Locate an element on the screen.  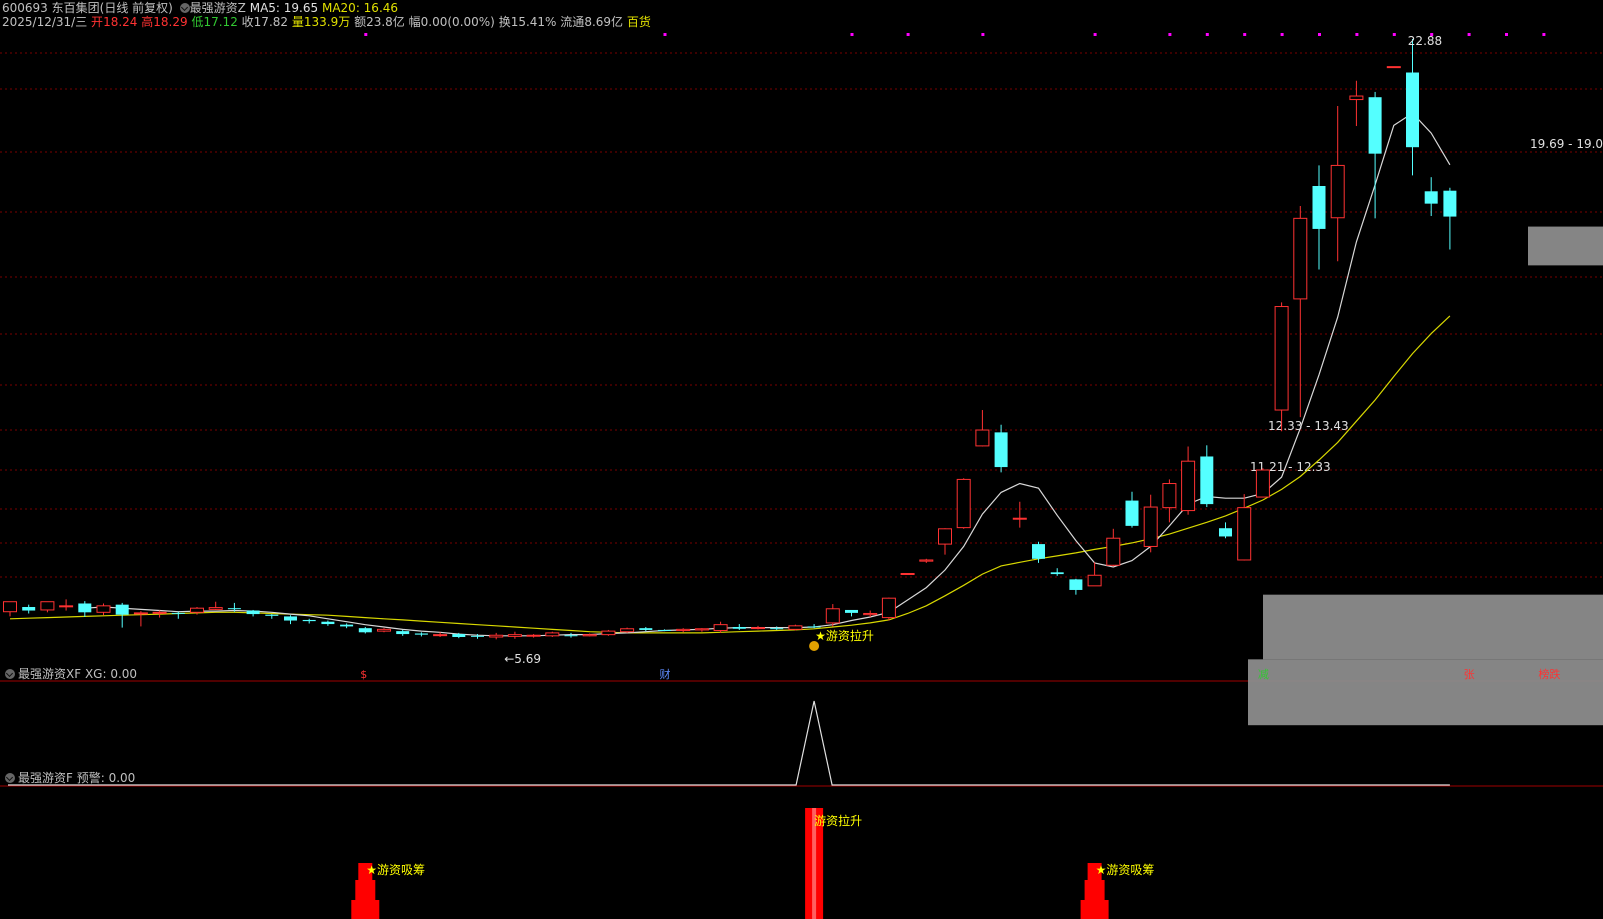
event-marker: 张 is located at coordinates (1469, 674).